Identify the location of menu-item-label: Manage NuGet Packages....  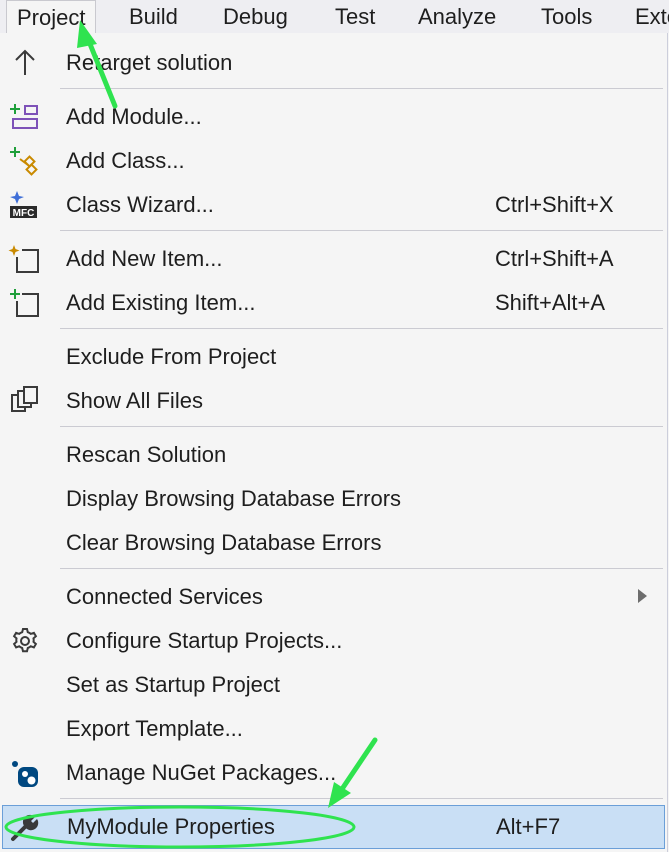
(201, 772).